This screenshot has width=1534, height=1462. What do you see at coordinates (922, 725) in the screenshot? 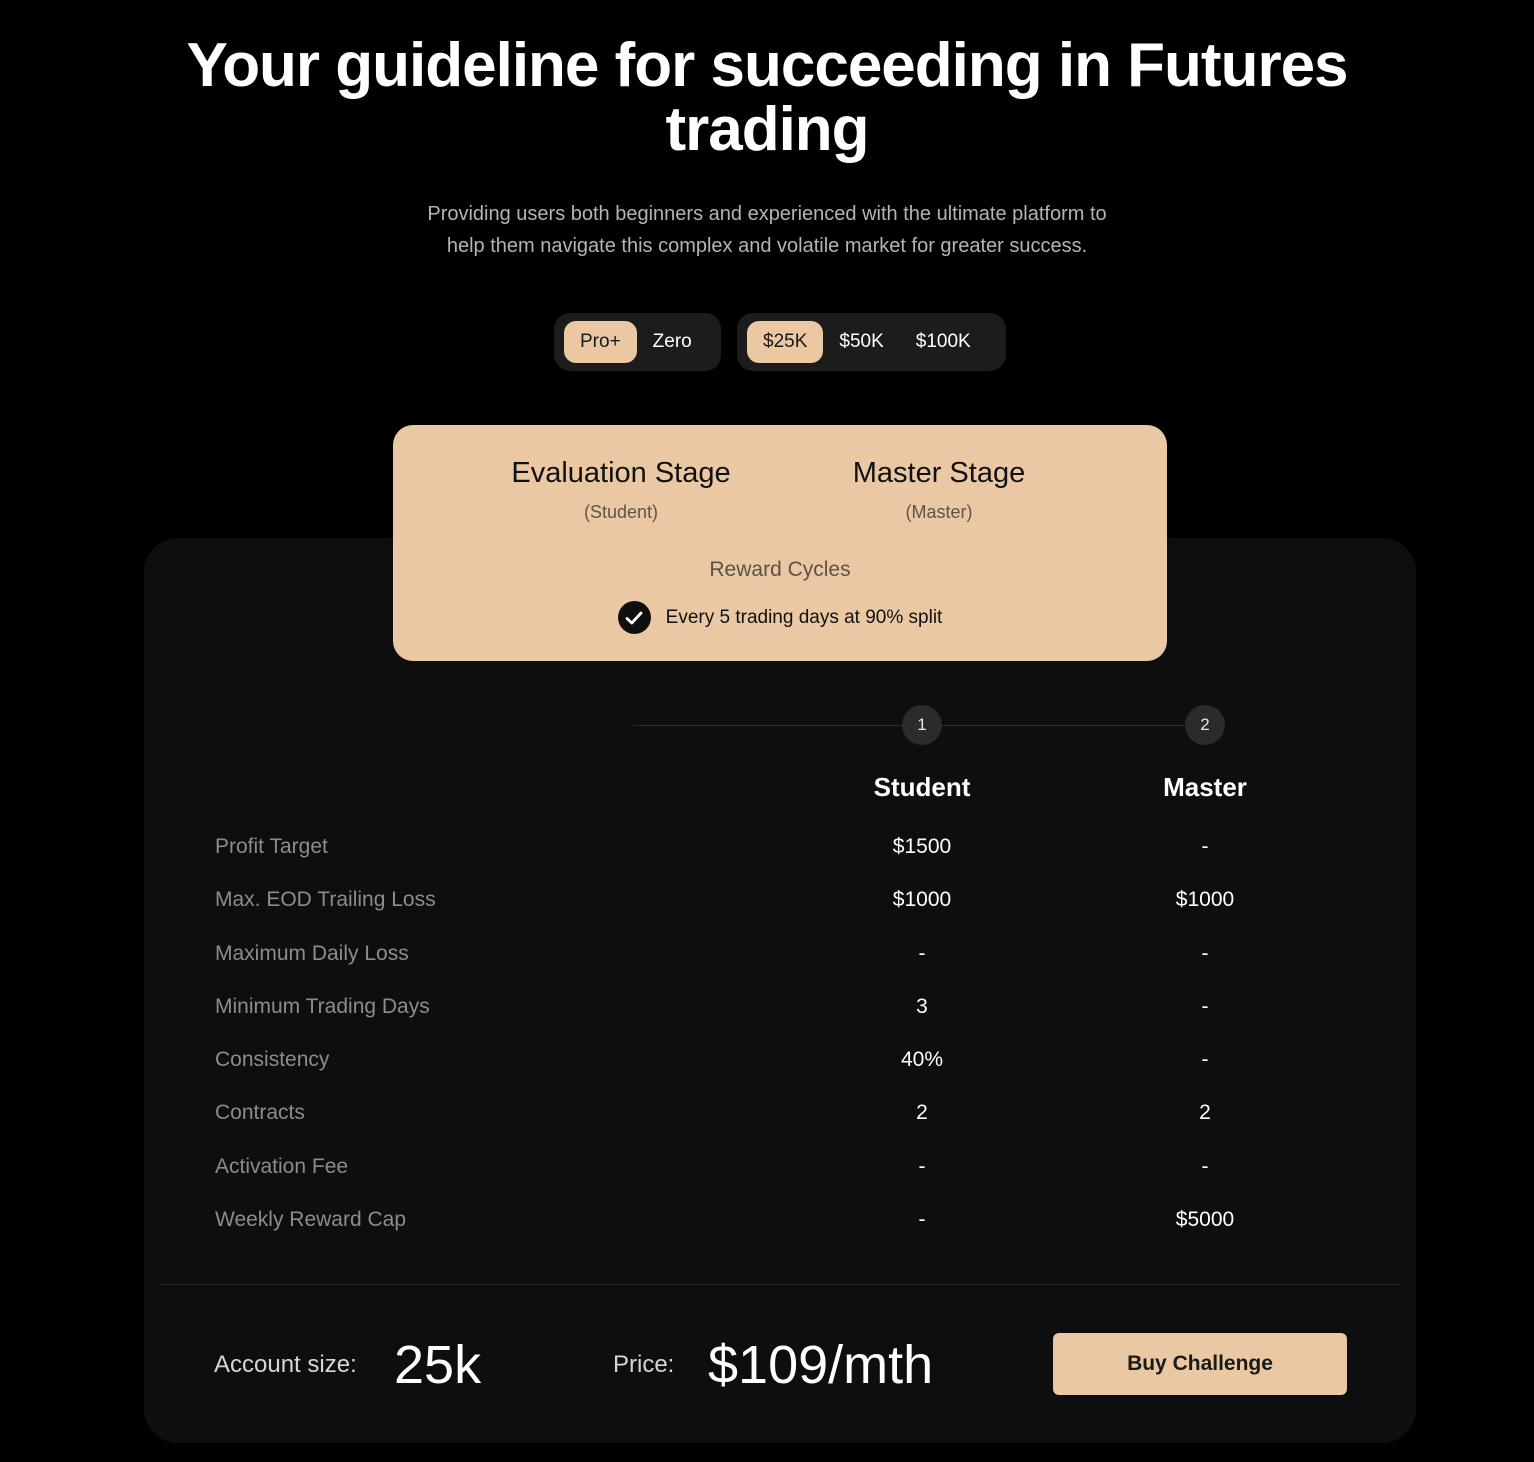
I see `step-marker-1: 1` at bounding box center [922, 725].